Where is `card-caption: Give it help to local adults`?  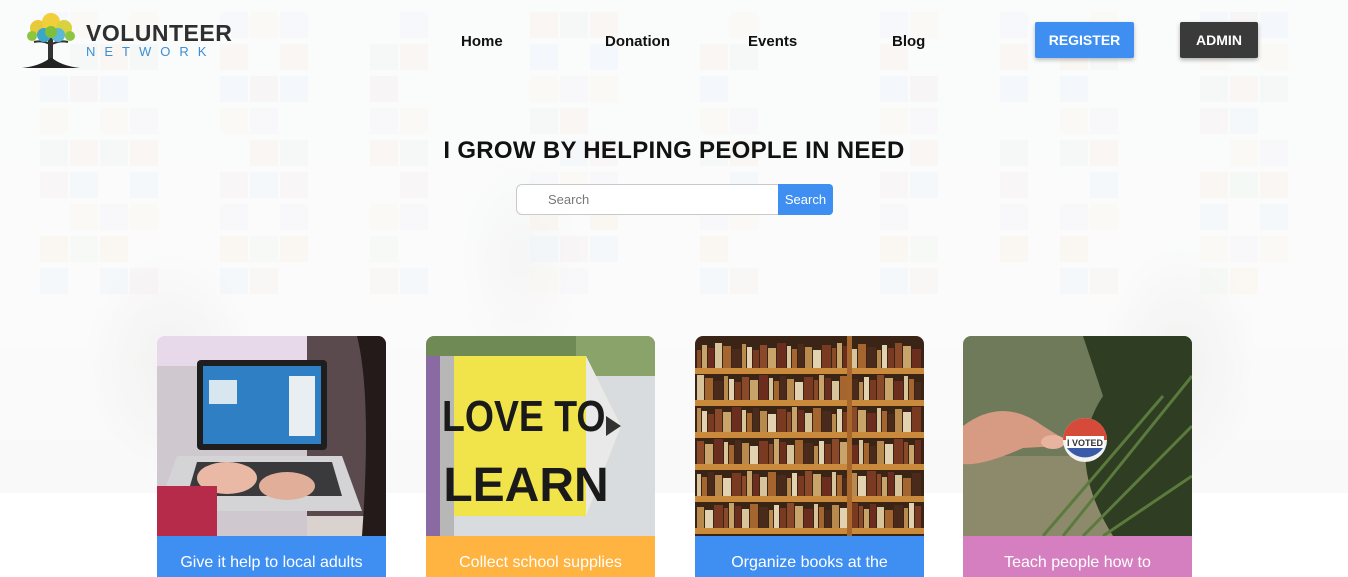
card-caption: Give it help to local adults is located at coordinates (271, 556).